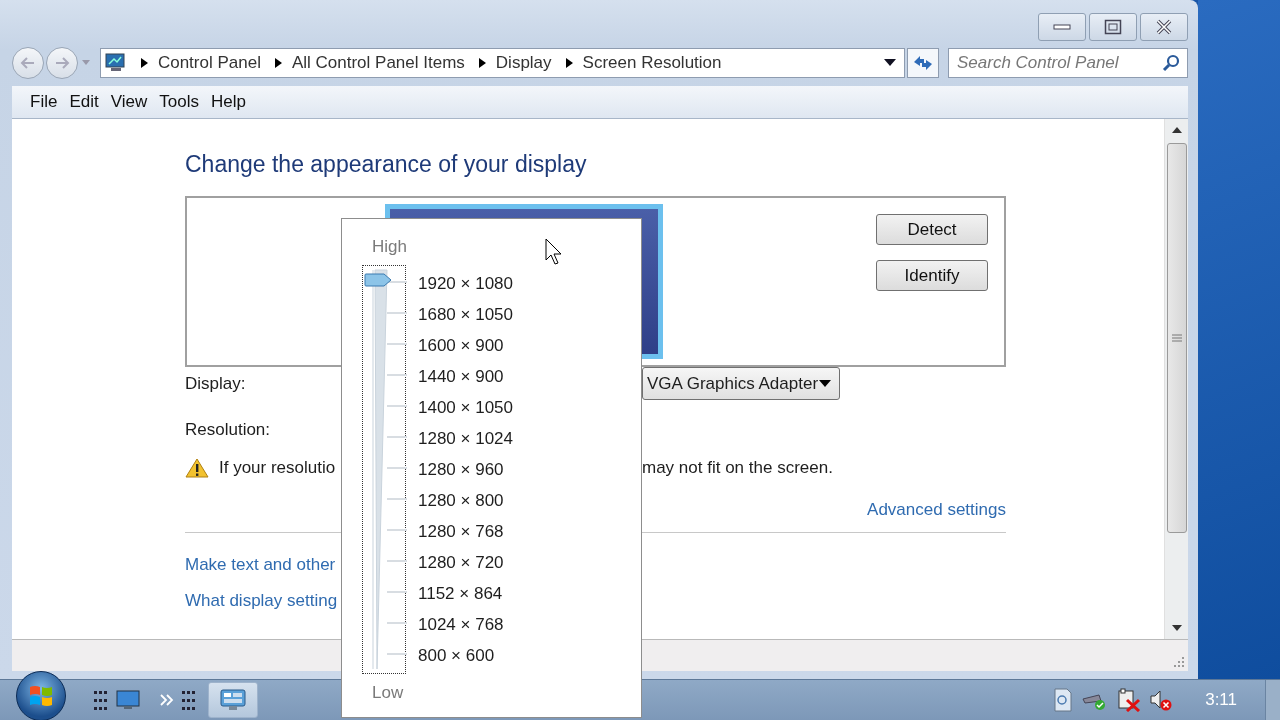  What do you see at coordinates (465, 473) in the screenshot?
I see `resolution-option: 1280 × 960` at bounding box center [465, 473].